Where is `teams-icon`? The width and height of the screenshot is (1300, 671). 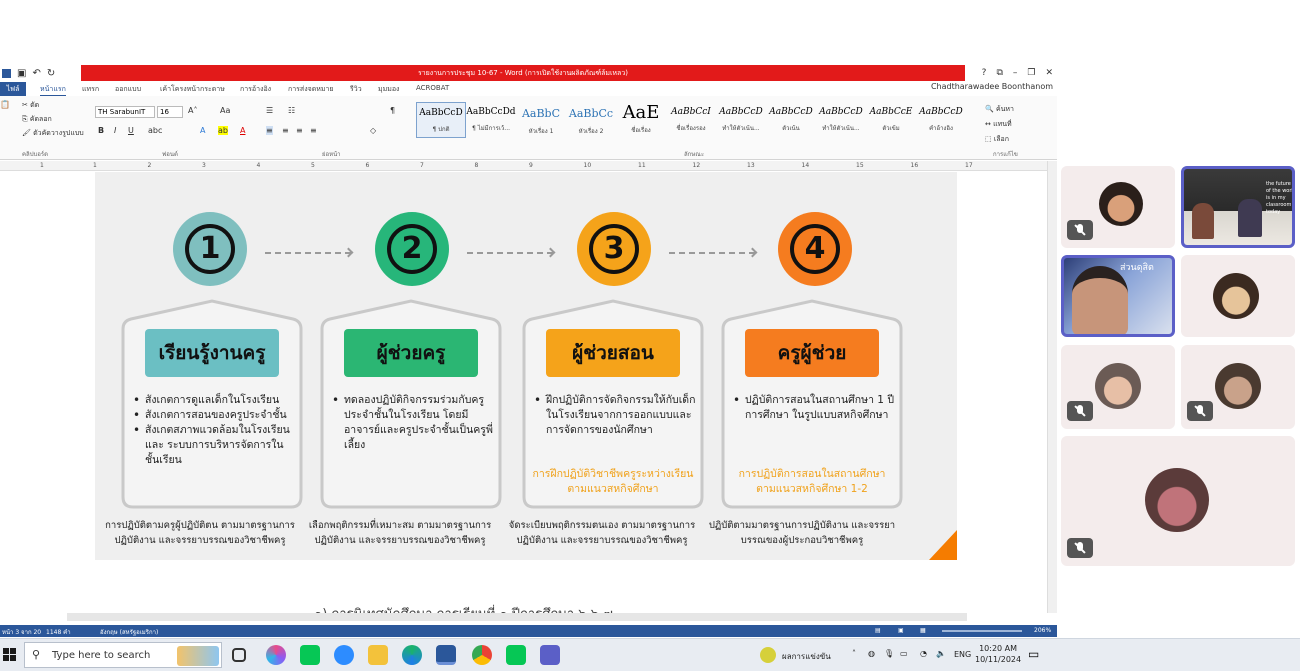 teams-icon is located at coordinates (550, 655).